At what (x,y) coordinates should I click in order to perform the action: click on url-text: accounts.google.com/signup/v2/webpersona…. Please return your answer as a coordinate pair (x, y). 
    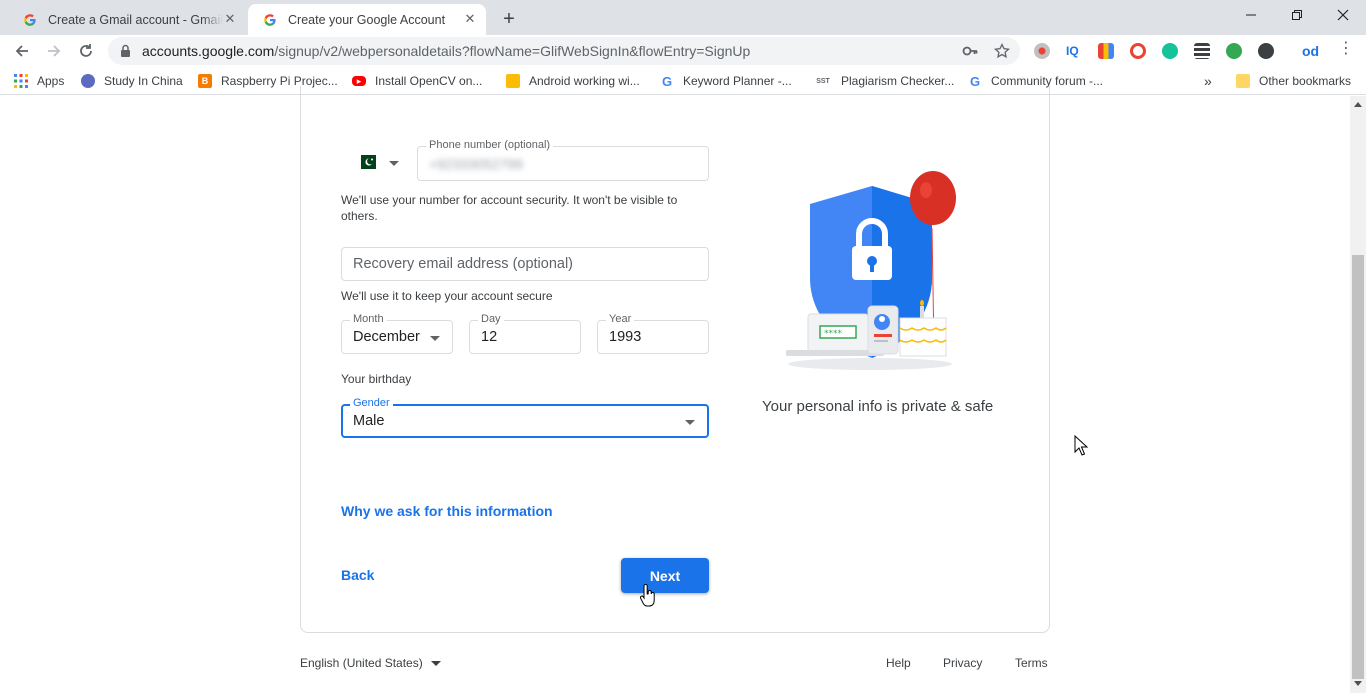
    Looking at the image, I should click on (446, 51).